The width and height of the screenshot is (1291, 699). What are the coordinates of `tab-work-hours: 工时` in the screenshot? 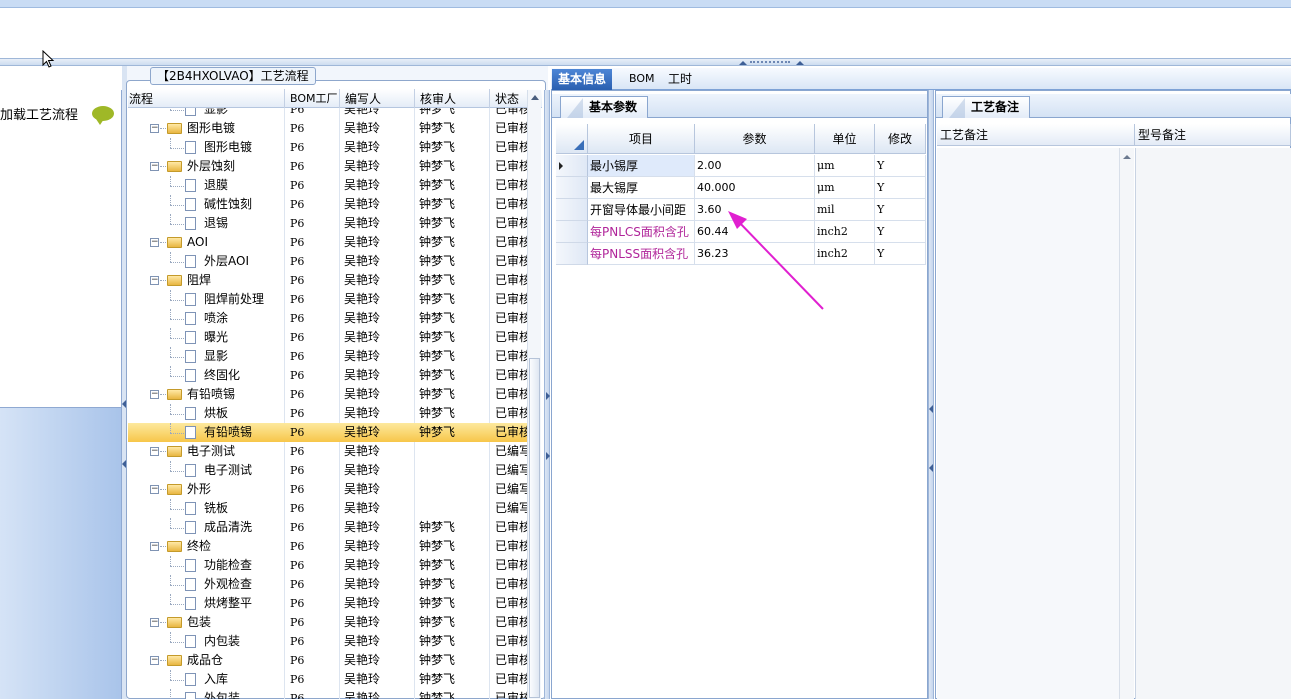 It's located at (680, 79).